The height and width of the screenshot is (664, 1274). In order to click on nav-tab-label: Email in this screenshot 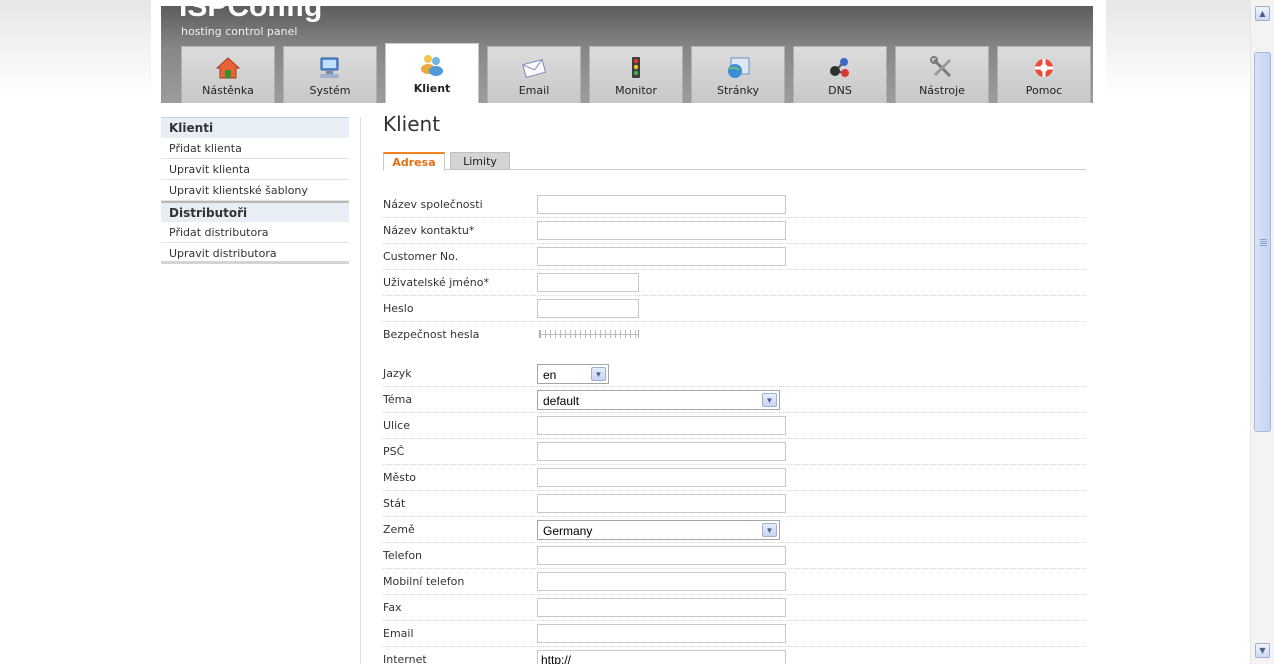, I will do `click(534, 90)`.